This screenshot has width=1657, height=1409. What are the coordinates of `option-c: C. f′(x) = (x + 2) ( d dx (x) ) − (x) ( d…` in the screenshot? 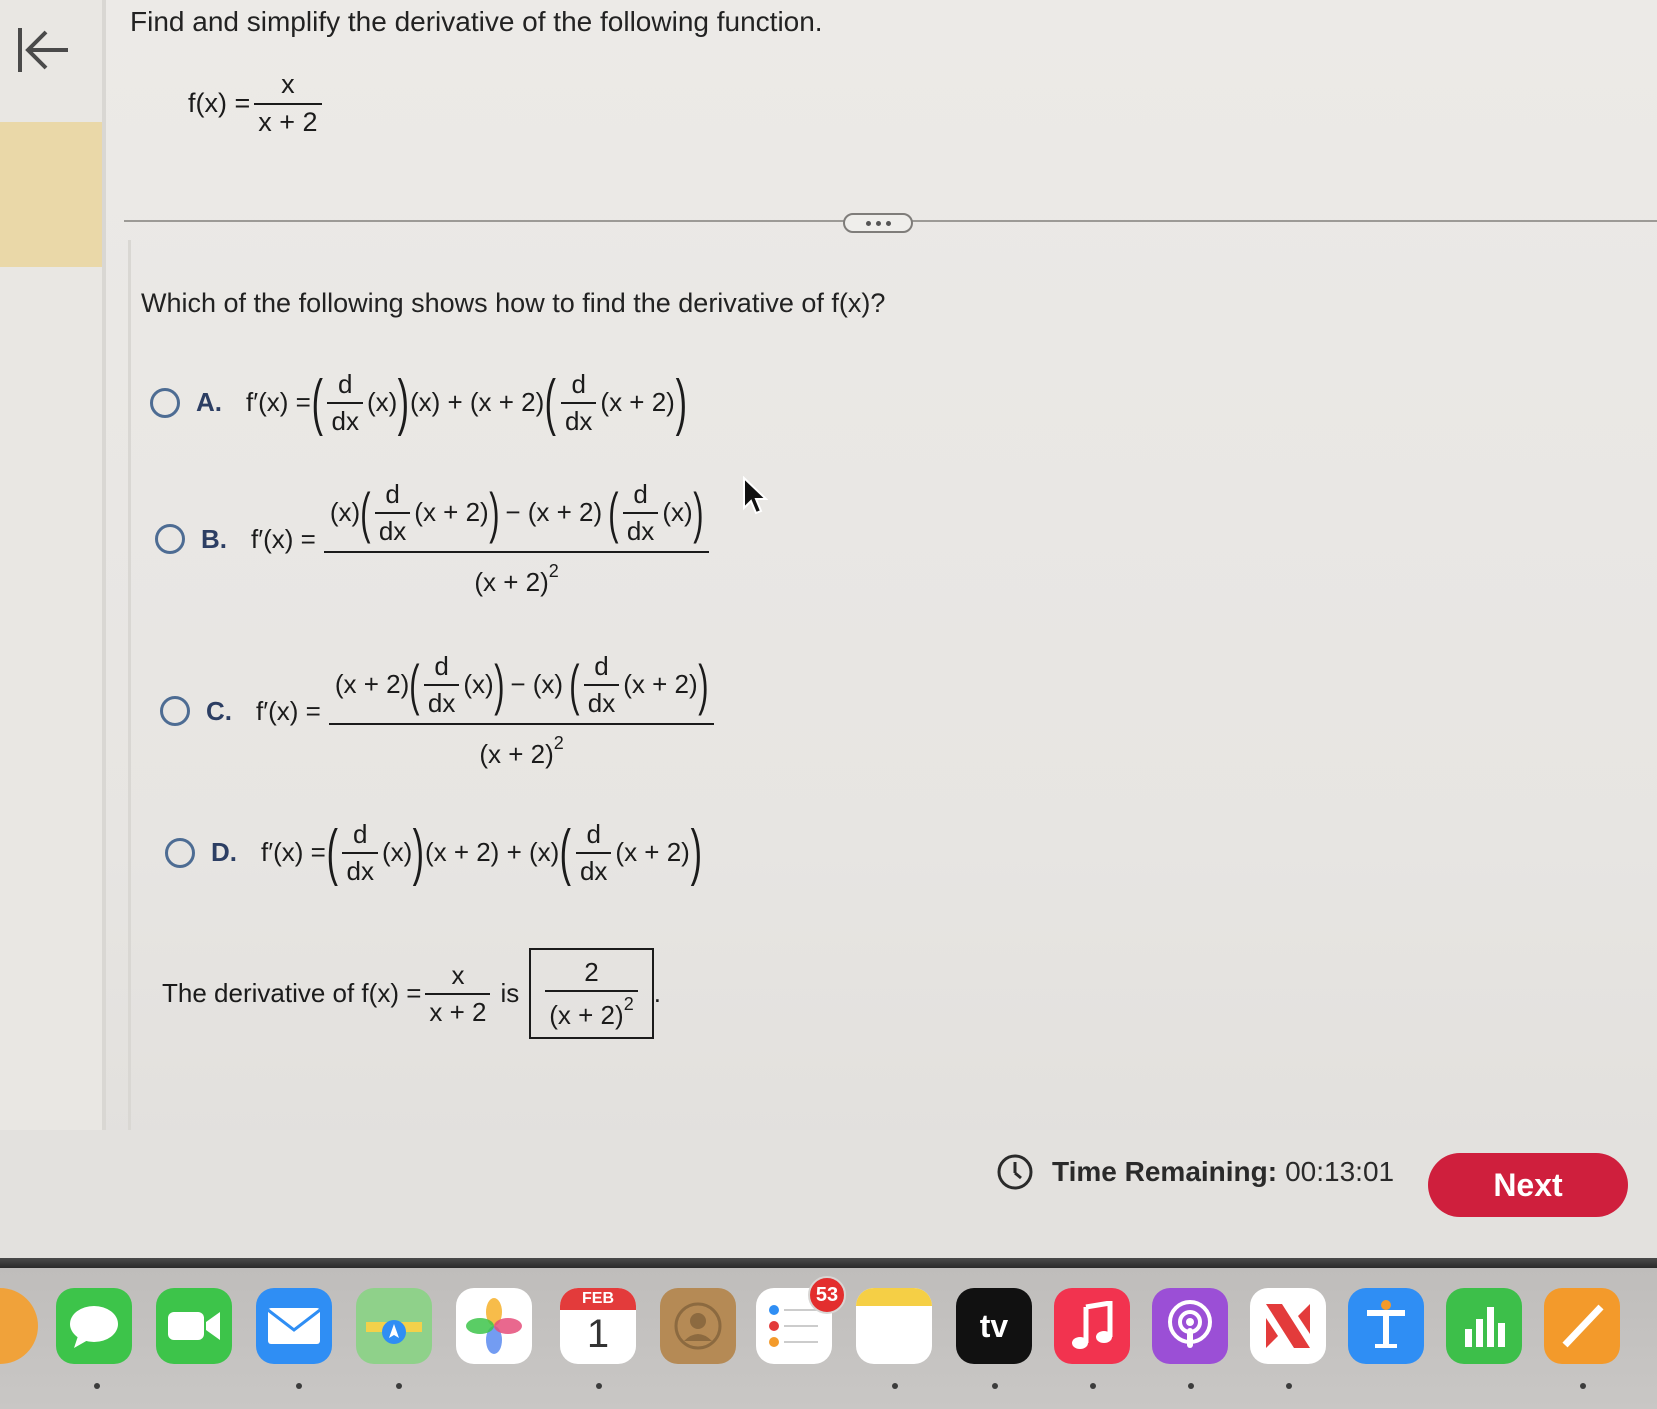 It's located at (437, 710).